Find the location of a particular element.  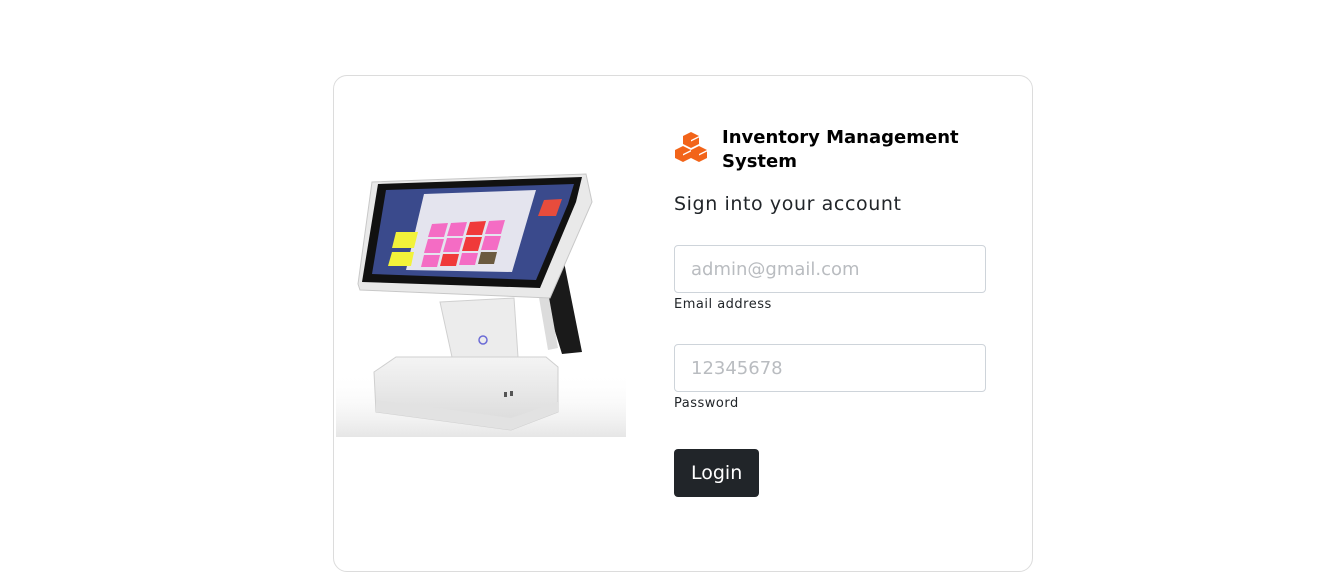

login-button: Login is located at coordinates (717, 473).